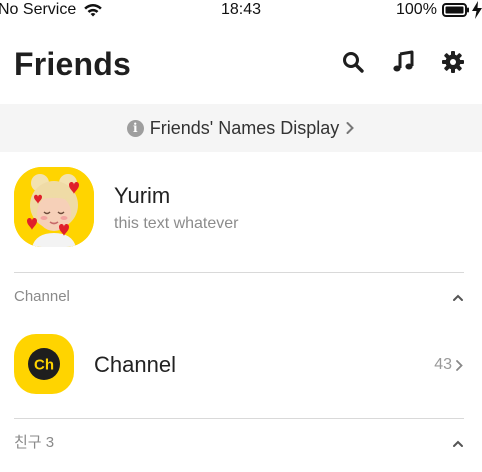 The width and height of the screenshot is (482, 472). Describe the element at coordinates (453, 62) in the screenshot. I see `gear-icon` at that location.